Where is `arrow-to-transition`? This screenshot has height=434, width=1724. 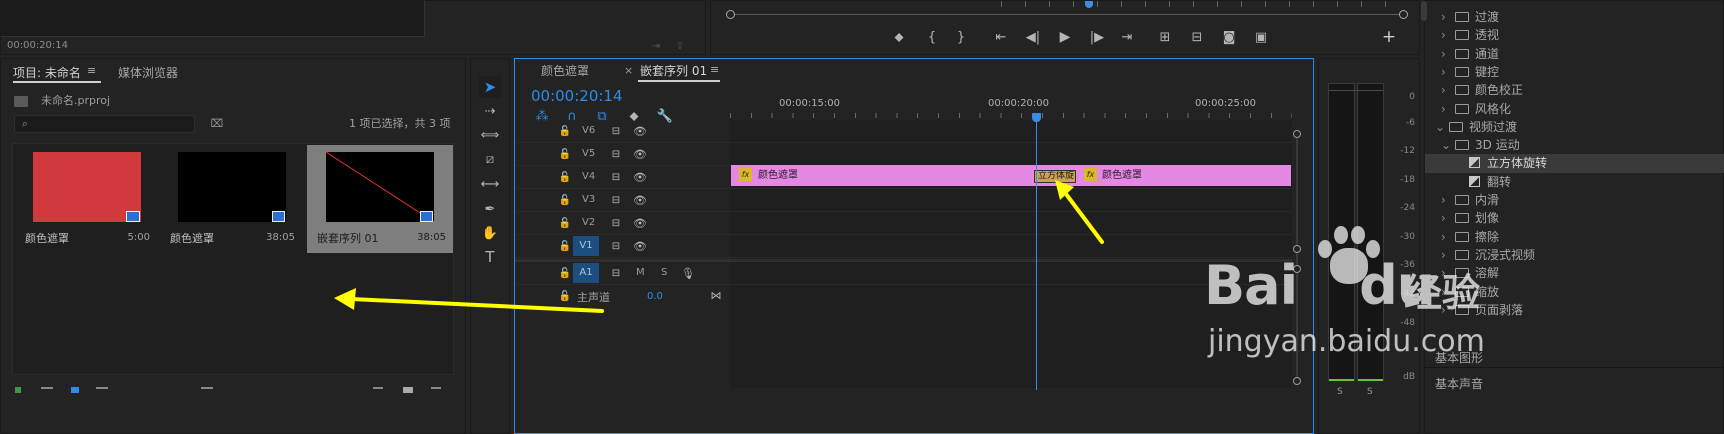 arrow-to-transition is located at coordinates (1079, 212).